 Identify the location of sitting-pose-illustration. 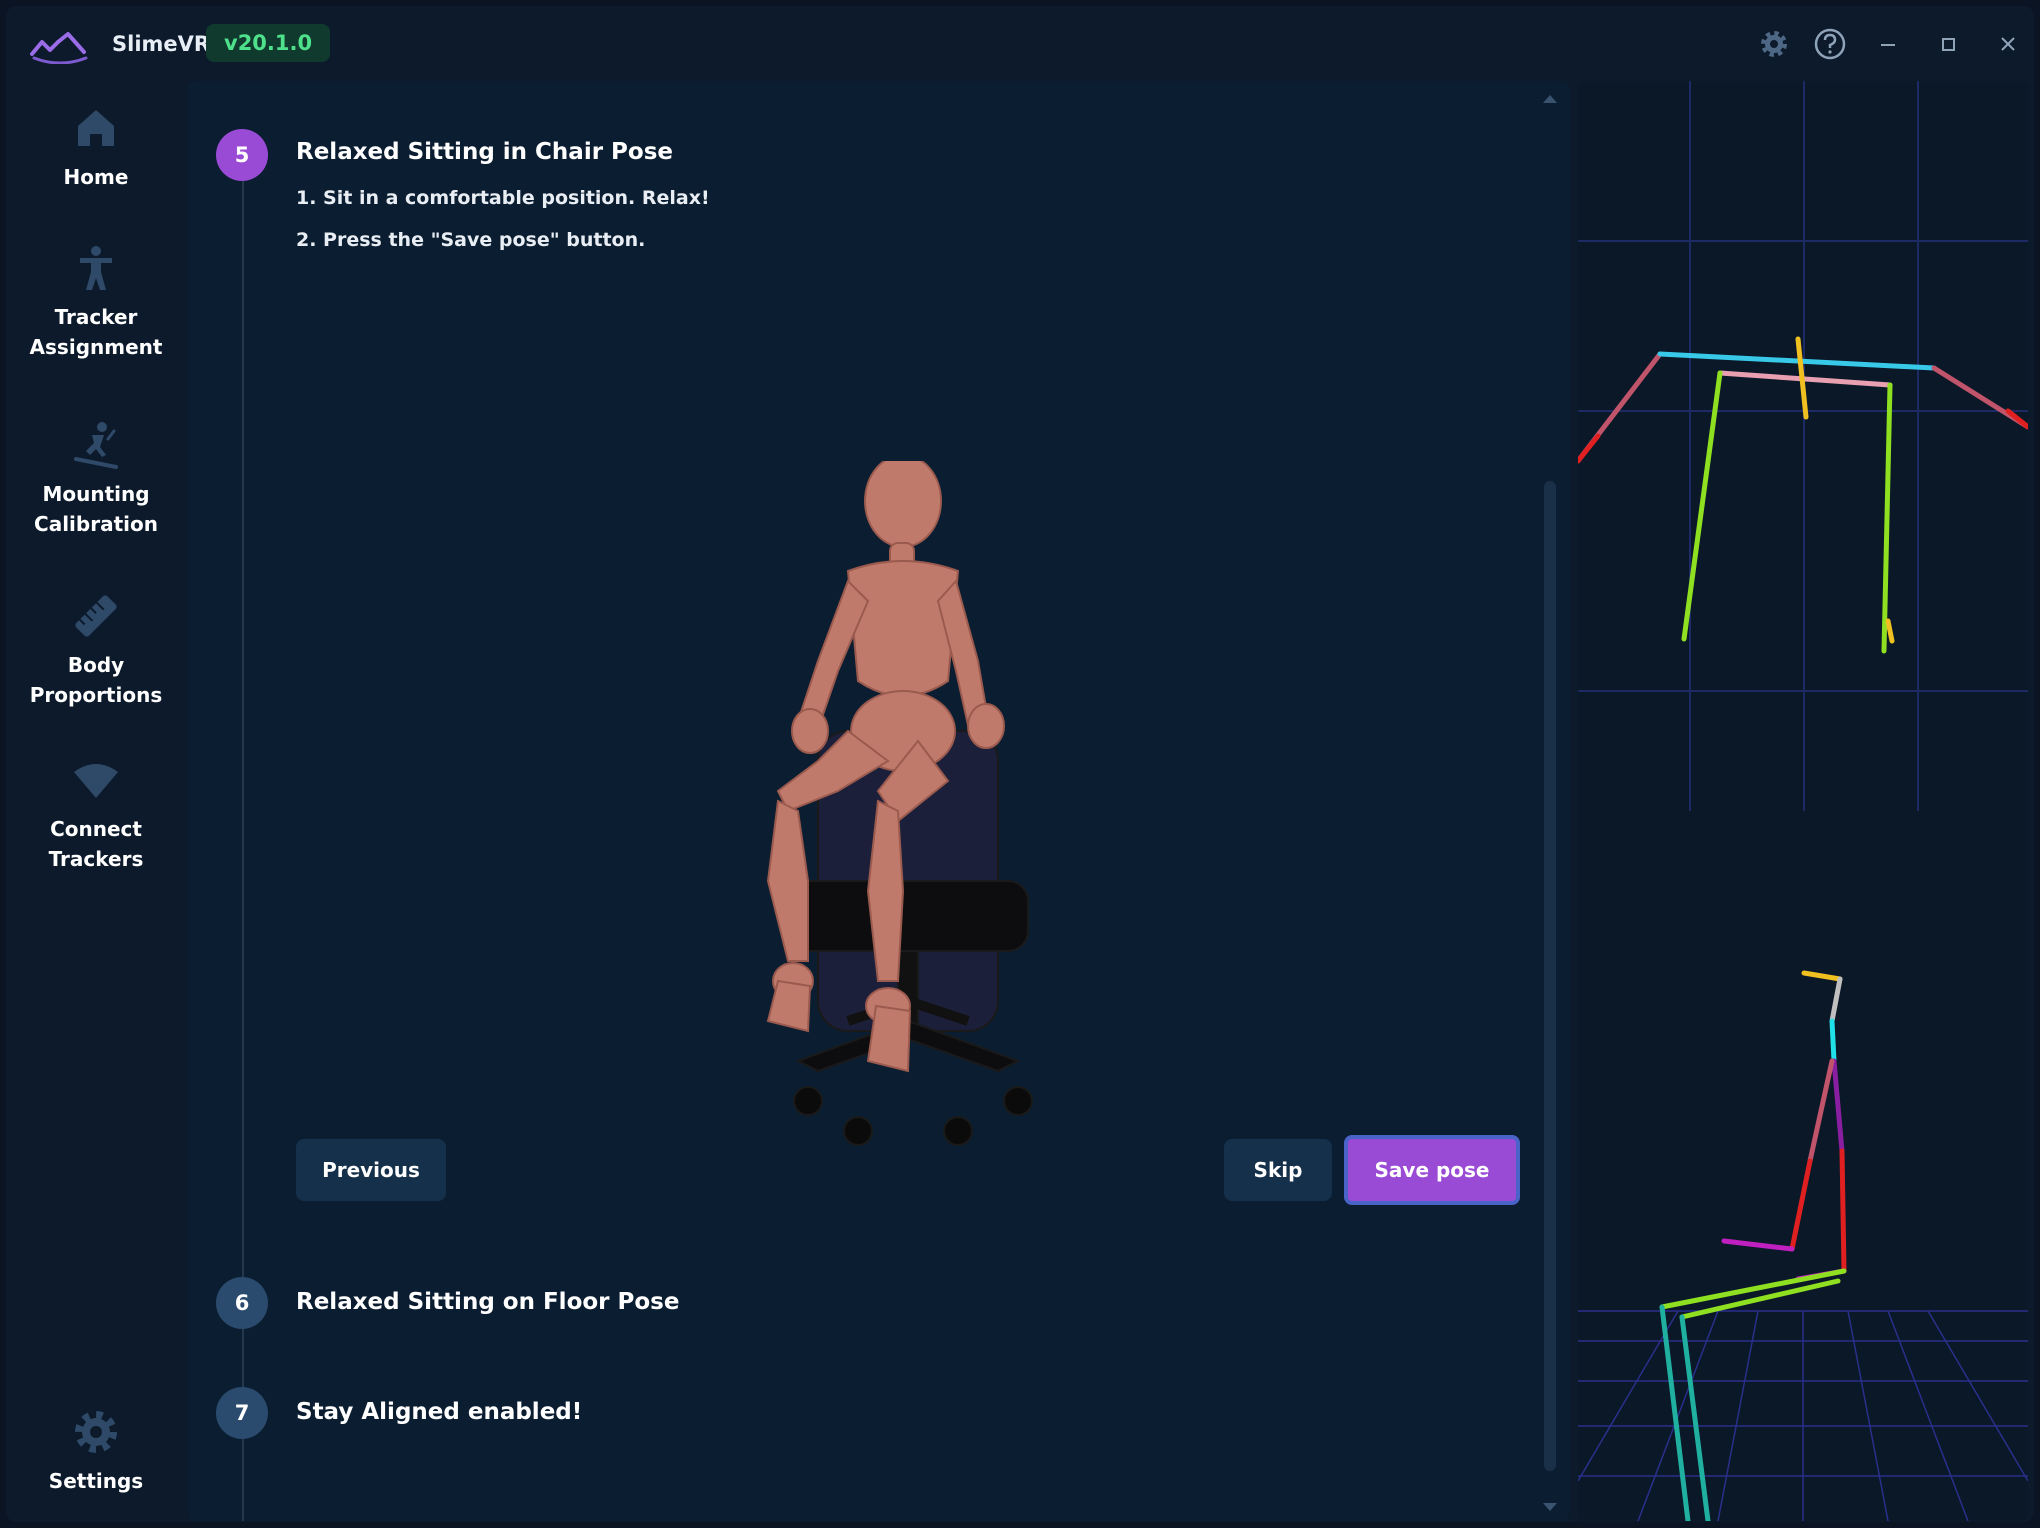
(899, 803).